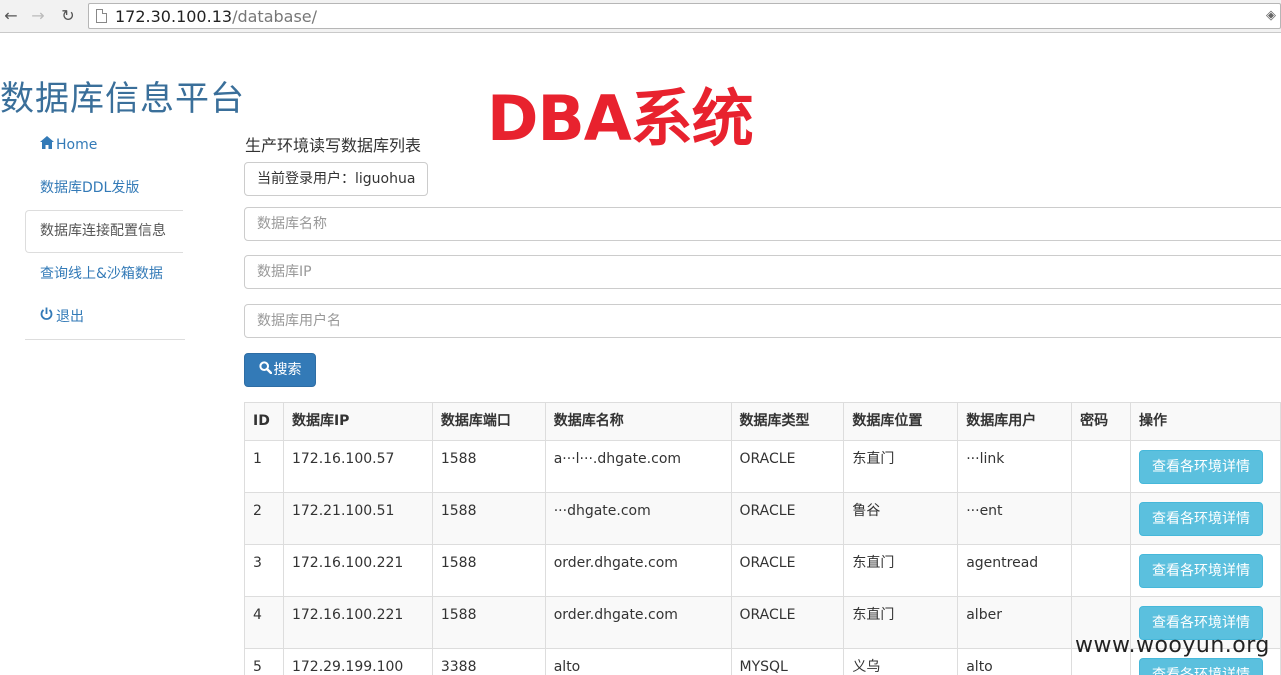  What do you see at coordinates (1271, 16) in the screenshot?
I see `extension-icon: ◈` at bounding box center [1271, 16].